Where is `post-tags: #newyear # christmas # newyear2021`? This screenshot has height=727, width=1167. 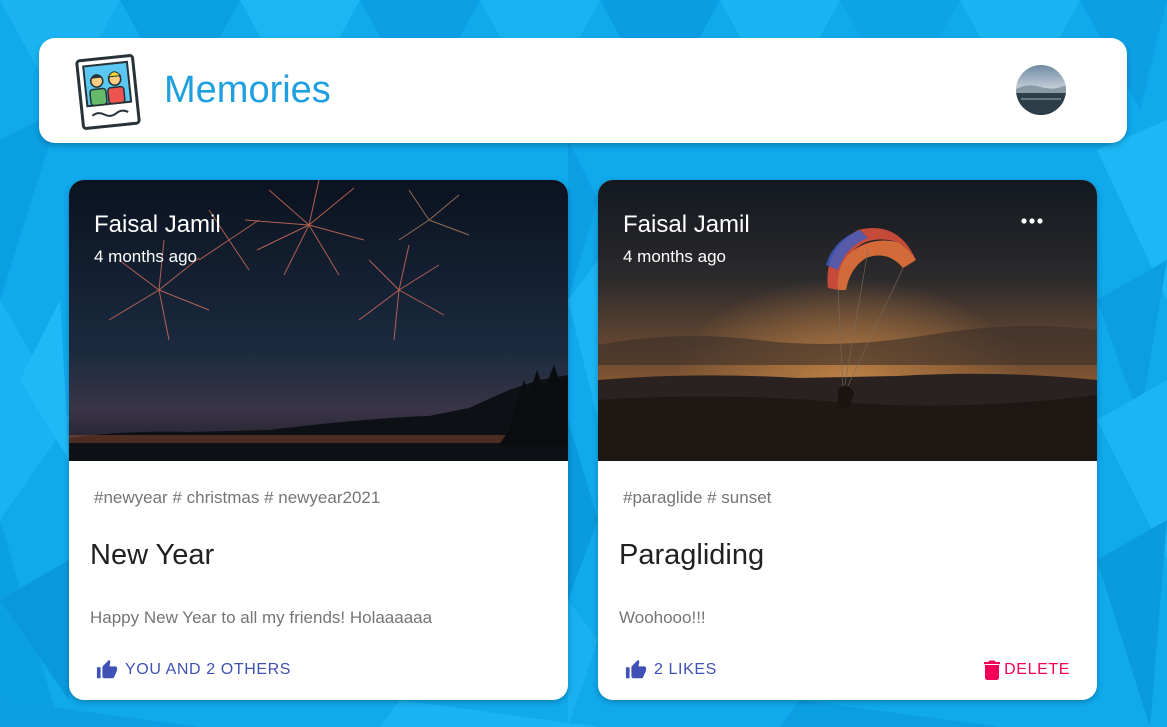 post-tags: #newyear # christmas # newyear2021 is located at coordinates (237, 497).